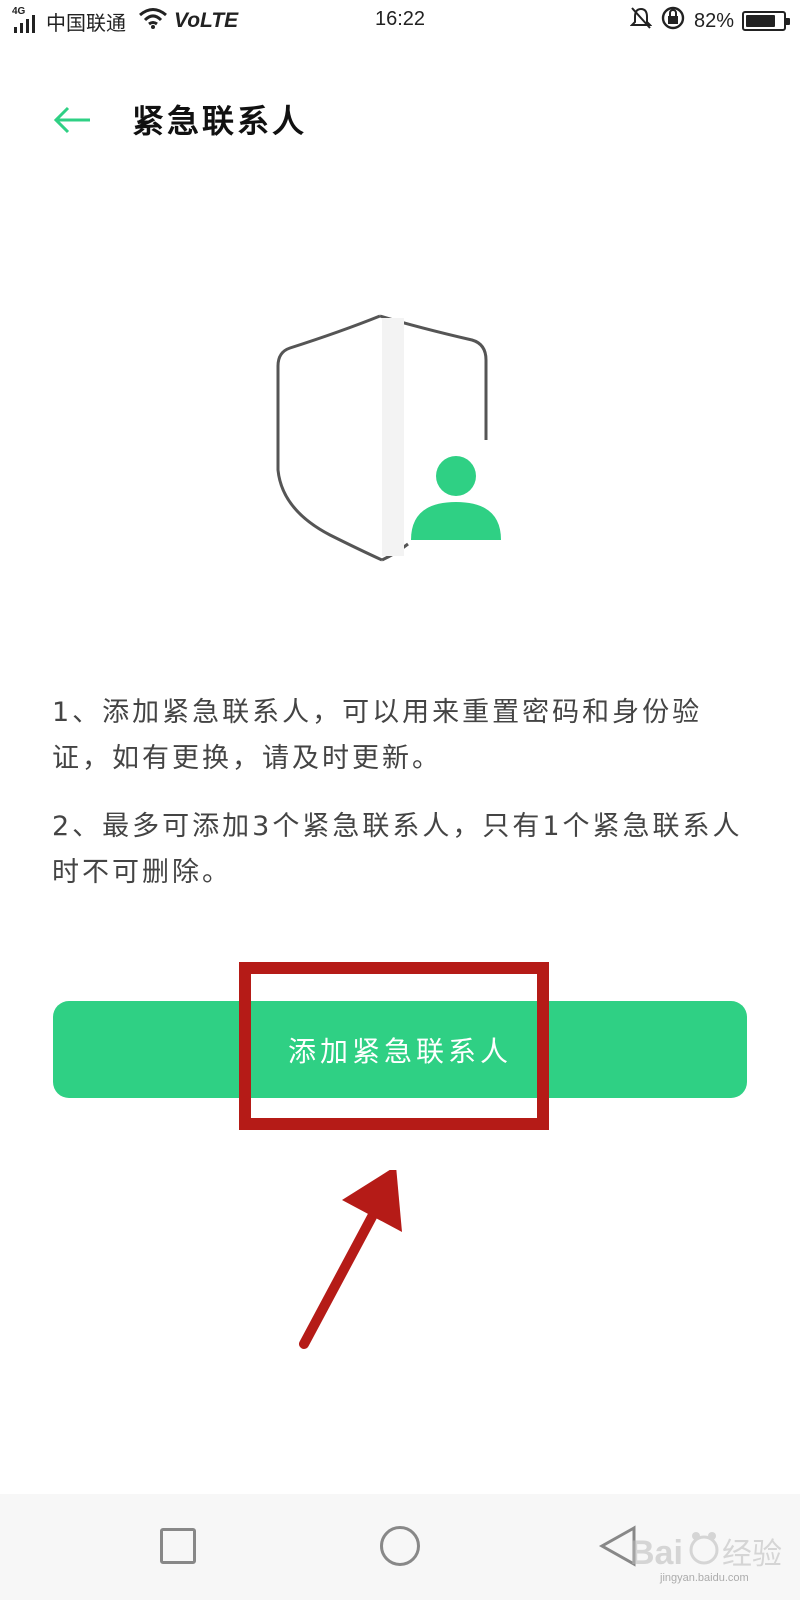 This screenshot has height=1600, width=800. What do you see at coordinates (713, 20) in the screenshot?
I see `battery-percent: 82%` at bounding box center [713, 20].